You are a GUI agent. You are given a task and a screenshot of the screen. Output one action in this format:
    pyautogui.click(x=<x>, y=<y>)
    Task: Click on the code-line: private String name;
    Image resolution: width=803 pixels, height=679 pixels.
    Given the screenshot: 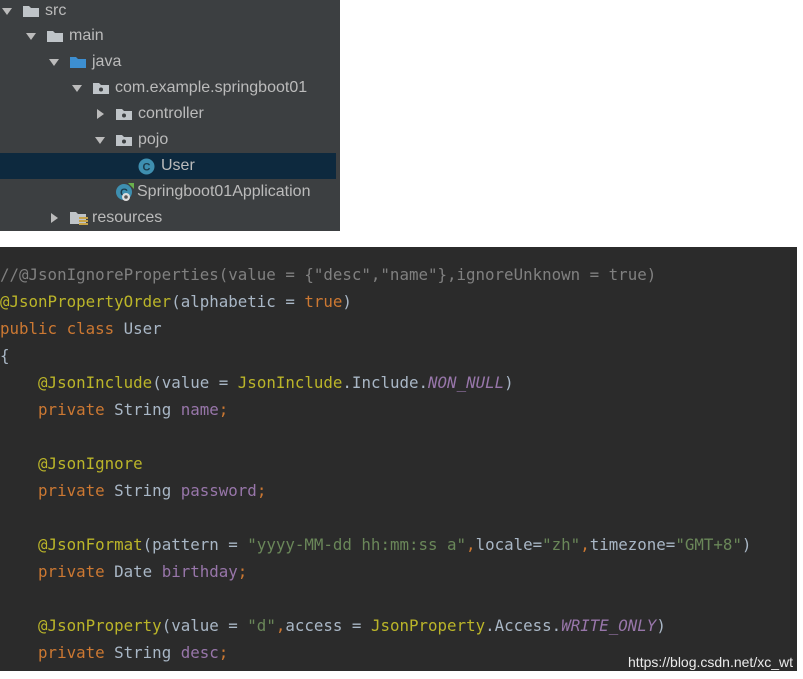 What is the action you would take?
    pyautogui.click(x=114, y=409)
    